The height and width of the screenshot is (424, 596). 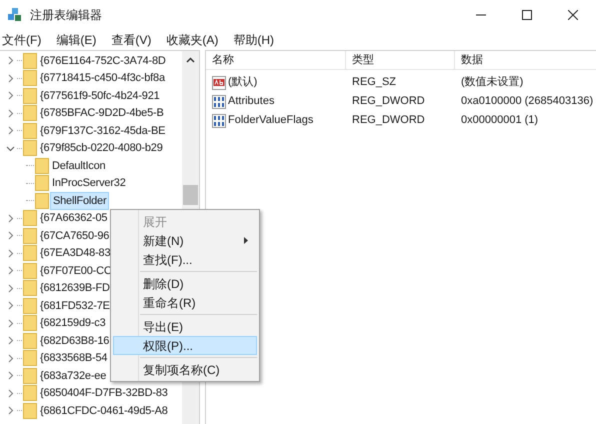 I want to click on value-data: 0x00000001 (1), so click(x=499, y=120).